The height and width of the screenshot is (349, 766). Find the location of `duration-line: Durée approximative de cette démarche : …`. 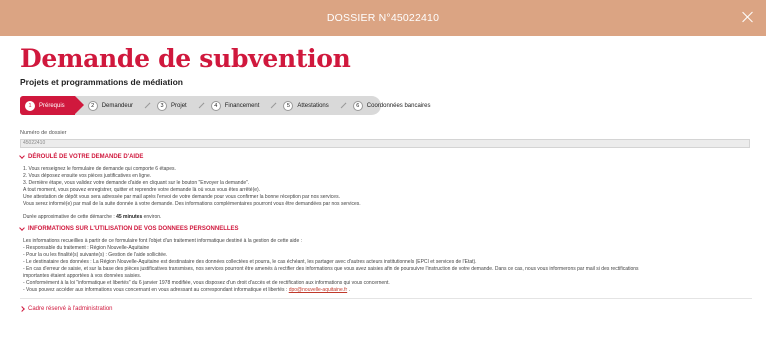

duration-line: Durée approximative de cette démarche : … is located at coordinates (387, 217).